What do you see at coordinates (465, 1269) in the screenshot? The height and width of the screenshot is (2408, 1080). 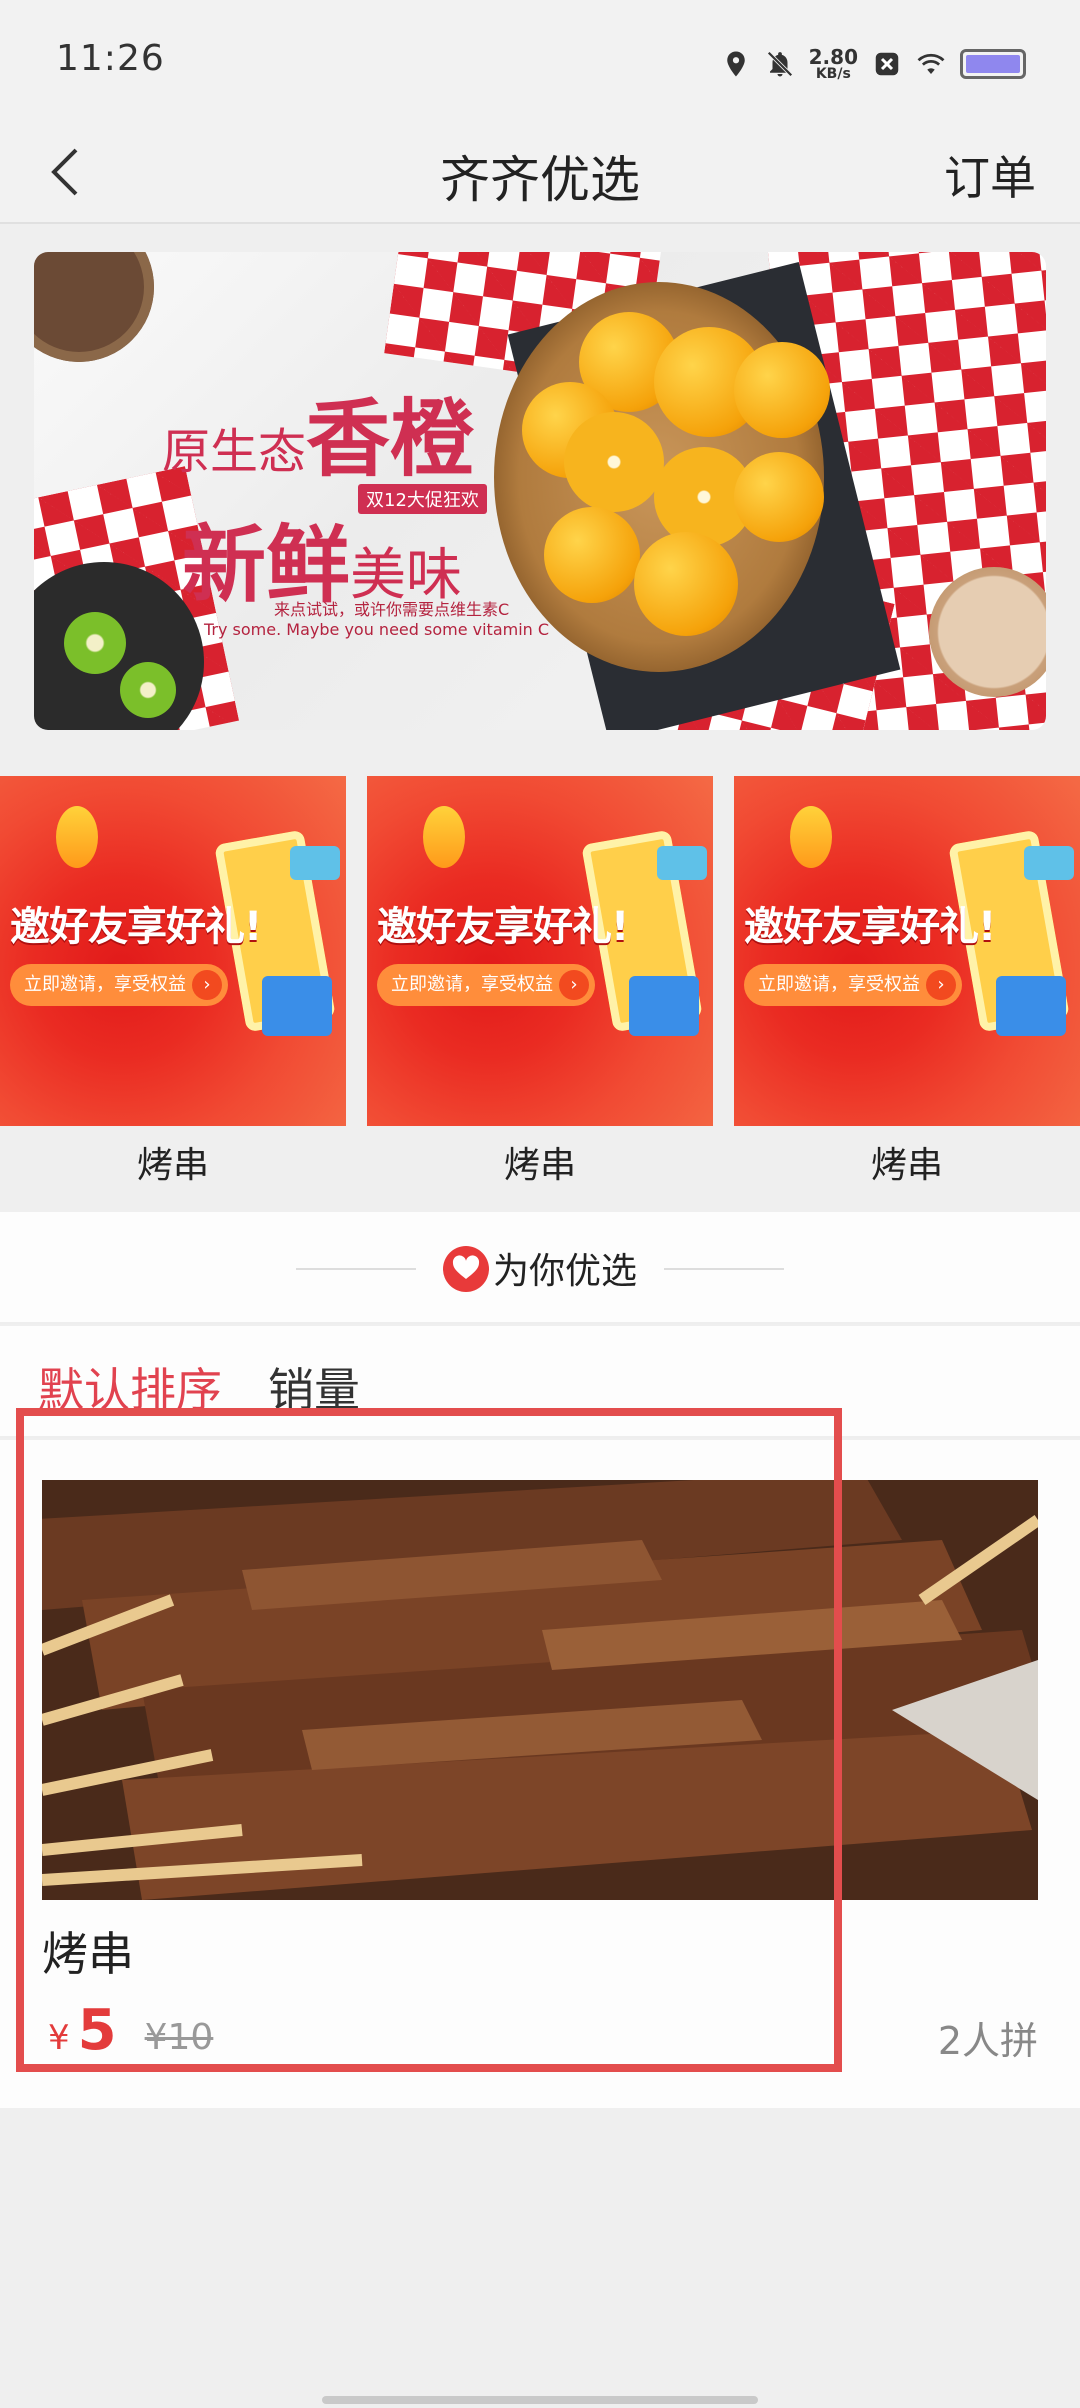 I see `heart-icon` at bounding box center [465, 1269].